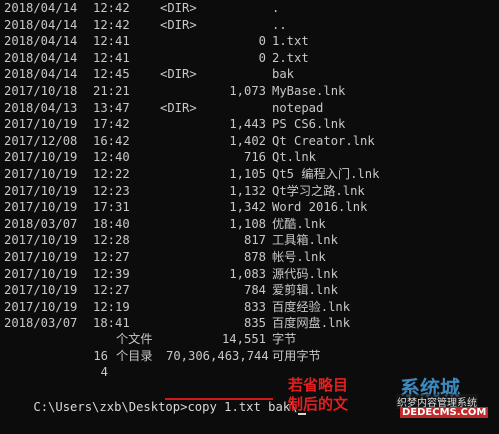  I want to click on listing-row: 2017/10/19 12:40 716 Qt.lnk, so click(249, 157).